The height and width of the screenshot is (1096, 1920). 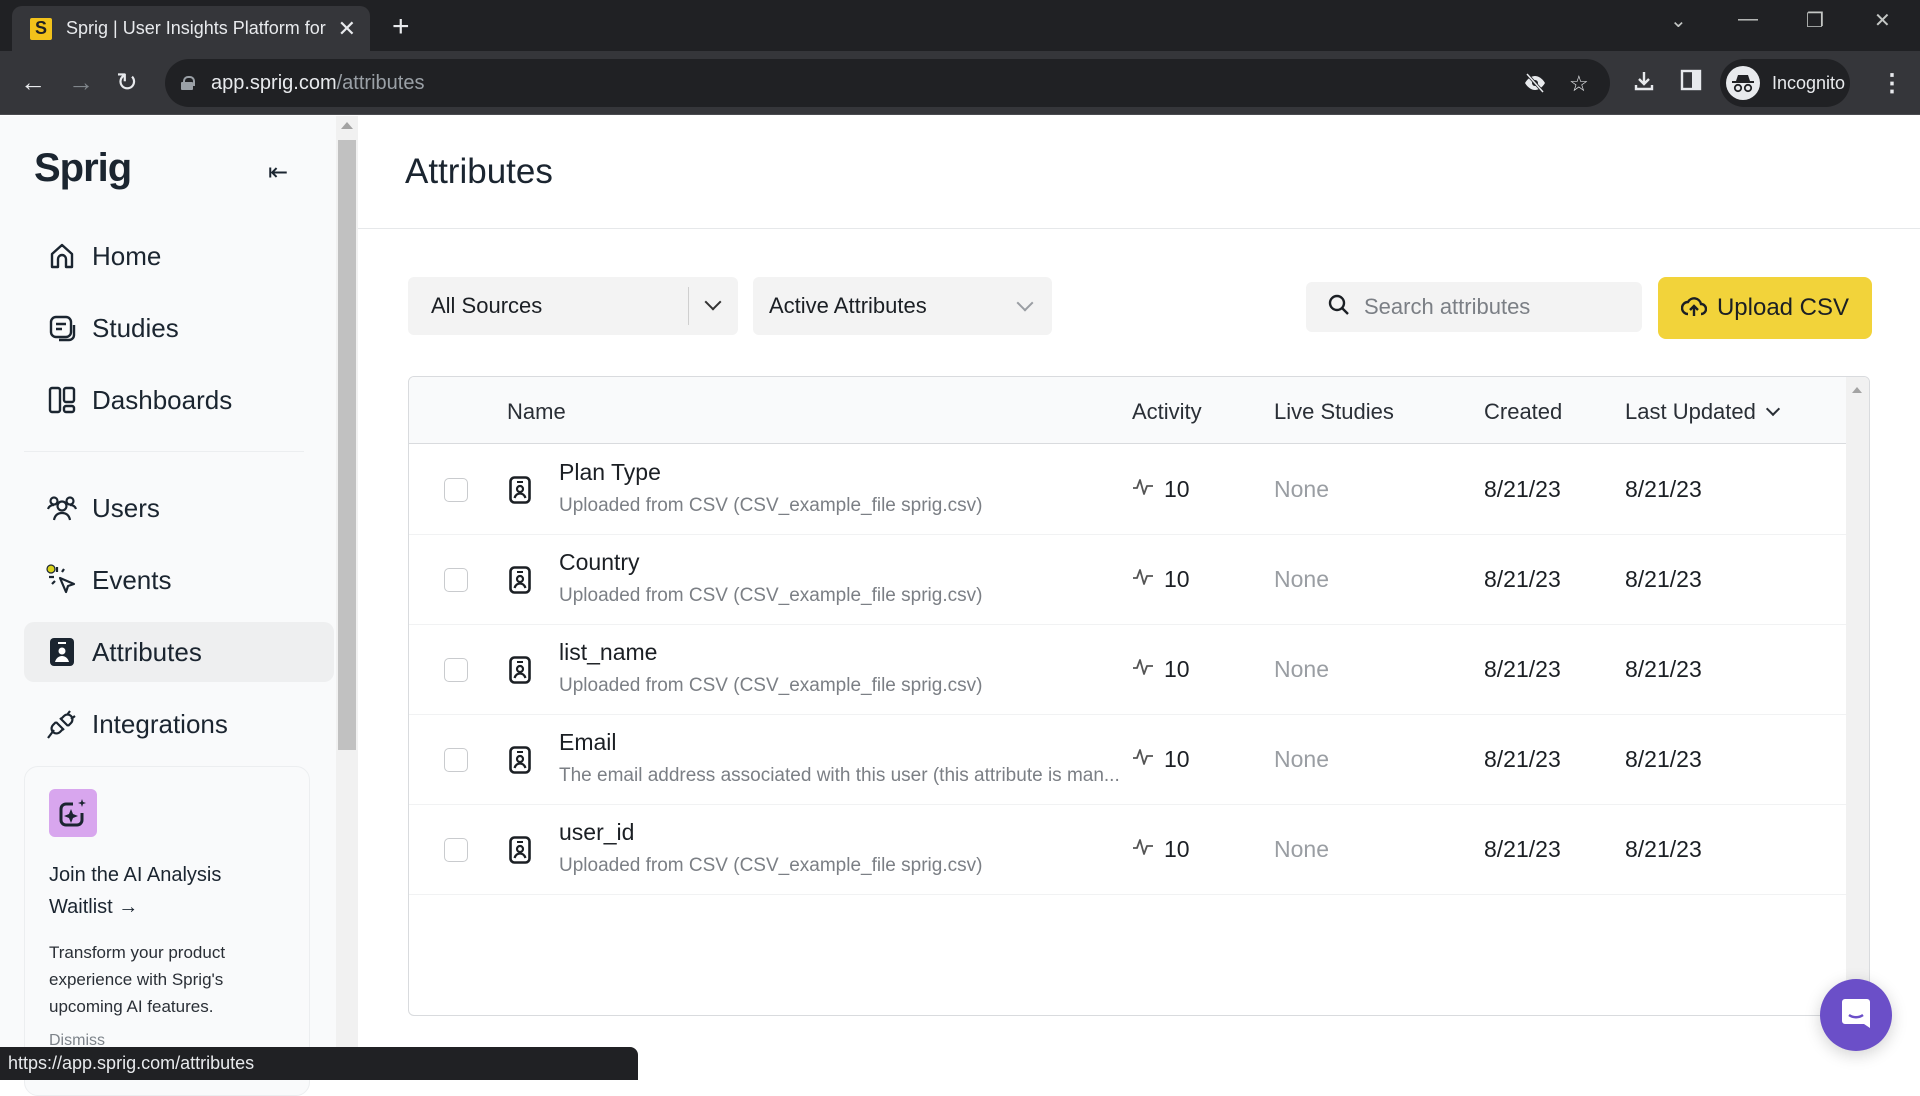 What do you see at coordinates (608, 652) in the screenshot?
I see `attribute-name: list_name` at bounding box center [608, 652].